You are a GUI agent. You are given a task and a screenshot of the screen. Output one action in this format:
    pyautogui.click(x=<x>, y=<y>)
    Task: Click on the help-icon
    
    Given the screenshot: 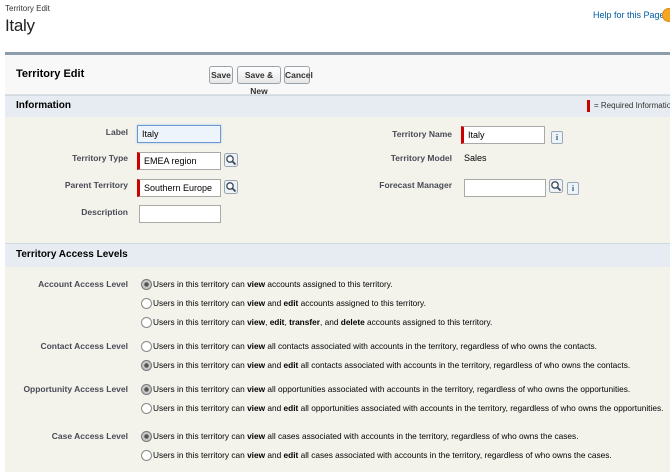 What is the action you would take?
    pyautogui.click(x=666, y=15)
    